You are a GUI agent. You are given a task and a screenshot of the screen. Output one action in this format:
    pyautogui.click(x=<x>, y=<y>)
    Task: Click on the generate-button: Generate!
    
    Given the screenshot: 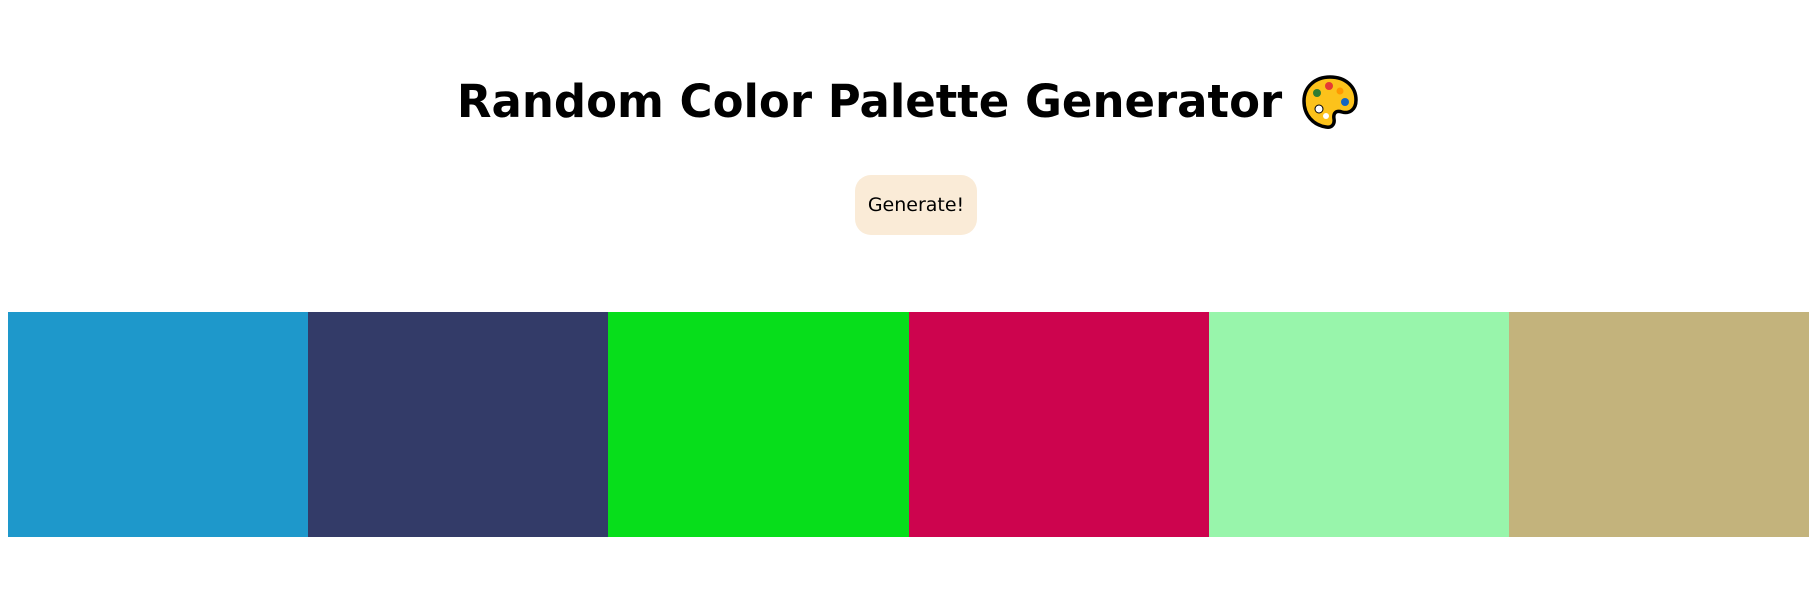 What is the action you would take?
    pyautogui.click(x=916, y=205)
    